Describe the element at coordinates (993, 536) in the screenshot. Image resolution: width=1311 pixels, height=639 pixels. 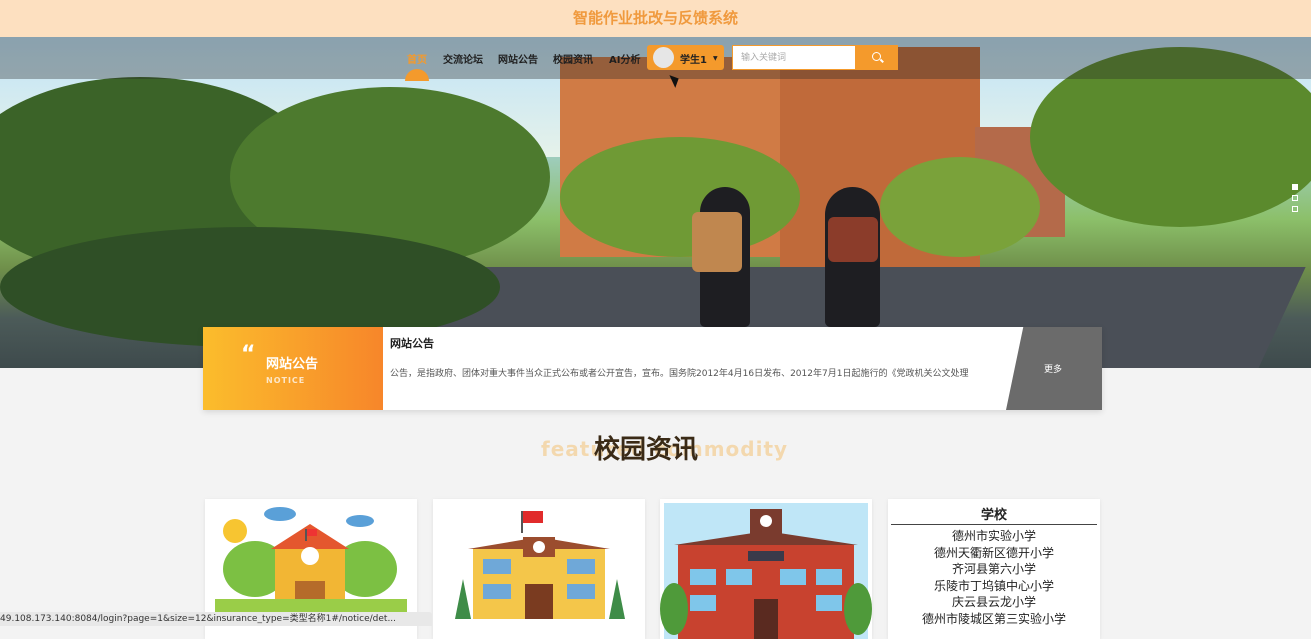
I see `school-list-item: 德州市实验小学` at that location.